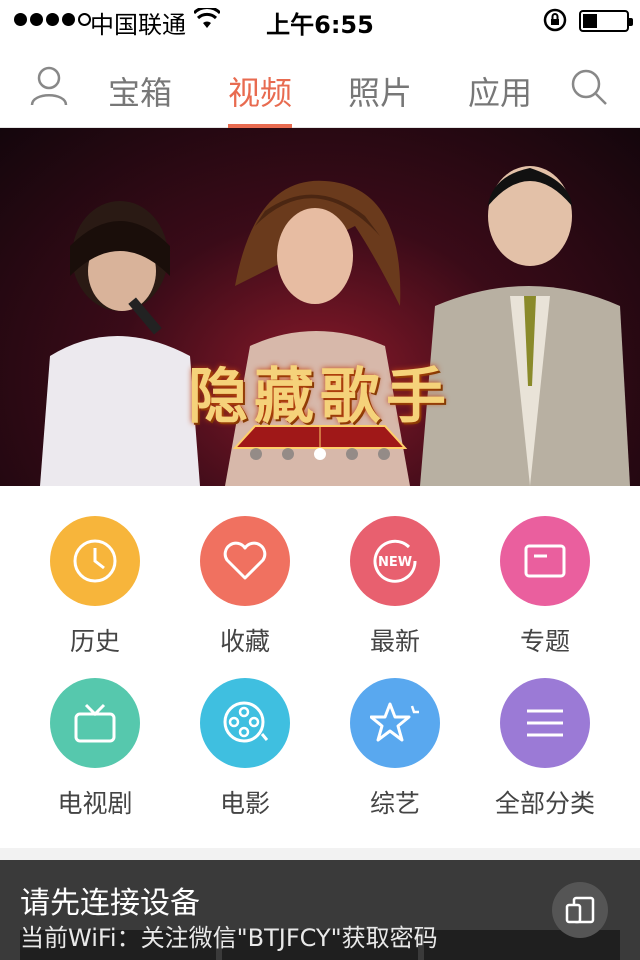 The image size is (640, 960). What do you see at coordinates (320, 910) in the screenshot?
I see `connect-device-prompt: 请先连接设备 当前WiFi：关注微信"BTJFCY"获取密码` at bounding box center [320, 910].